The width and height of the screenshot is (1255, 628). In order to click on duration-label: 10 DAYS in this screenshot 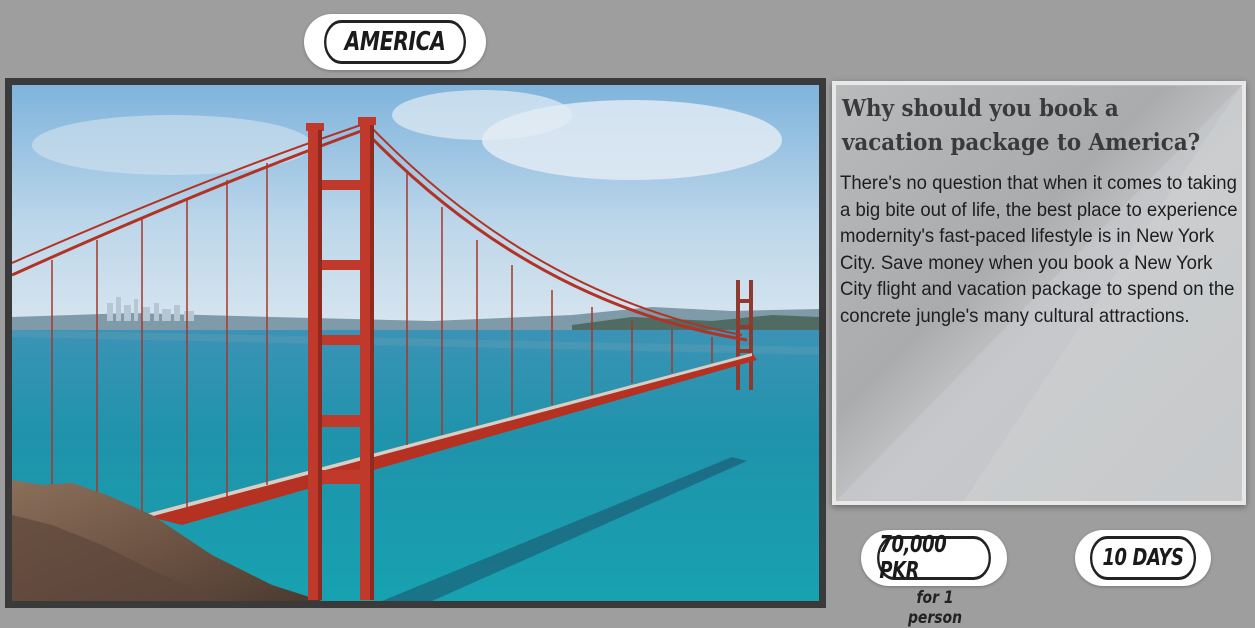, I will do `click(1143, 558)`.